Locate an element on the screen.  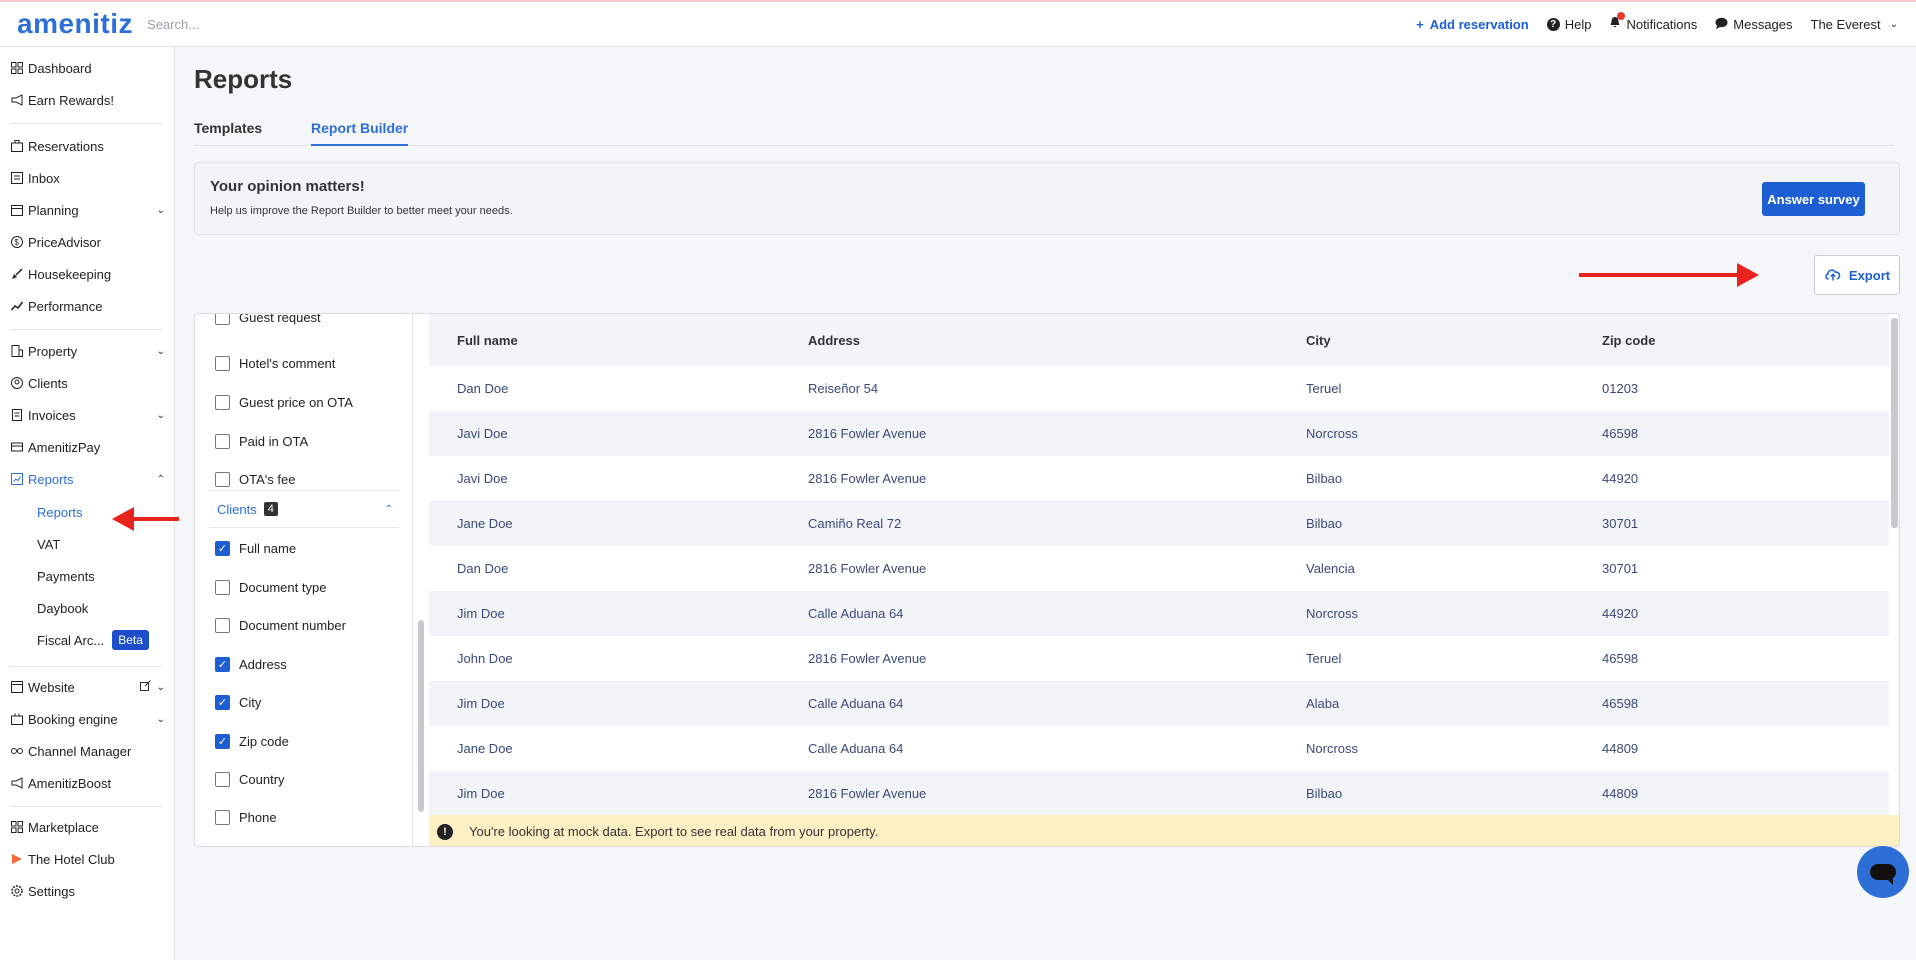
annotation-arrow-right is located at coordinates (1669, 275).